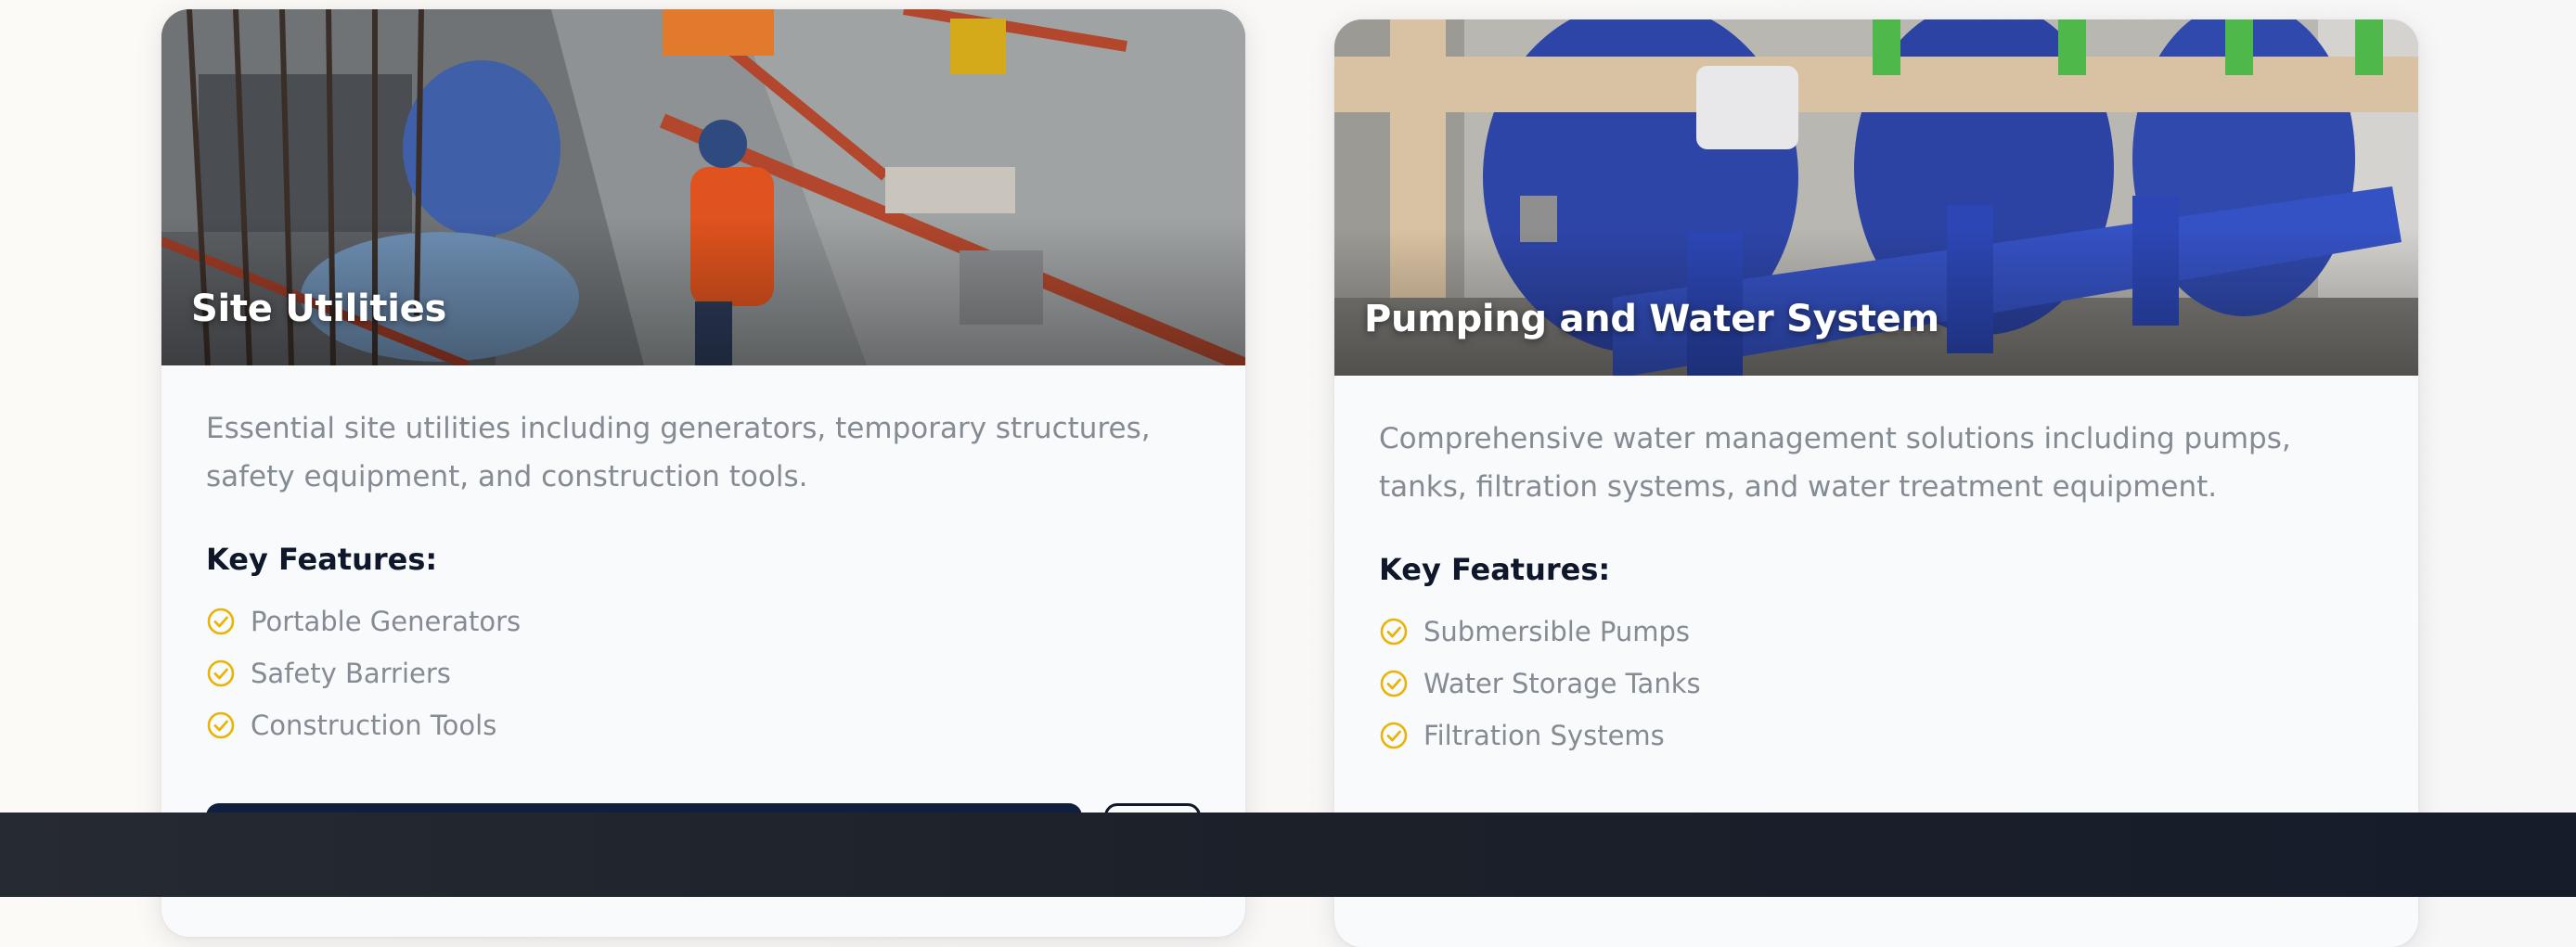 This screenshot has width=2576, height=947. I want to click on feature-label: Construction Tools, so click(374, 725).